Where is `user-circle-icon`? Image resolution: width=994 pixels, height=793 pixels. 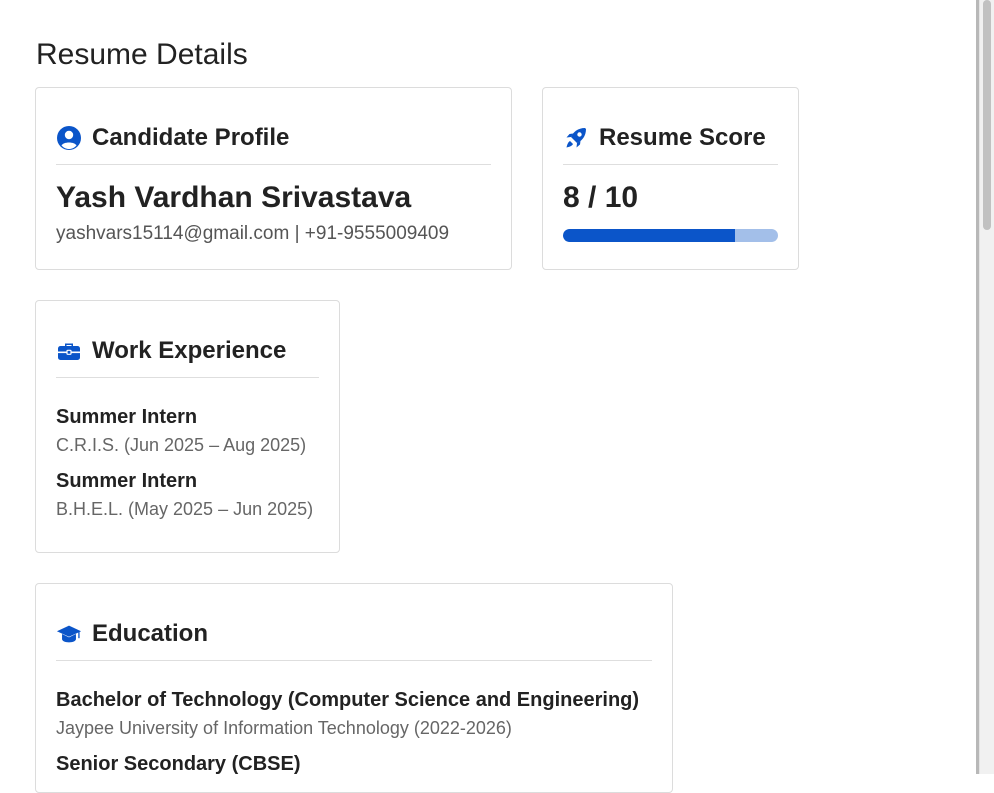
user-circle-icon is located at coordinates (69, 138).